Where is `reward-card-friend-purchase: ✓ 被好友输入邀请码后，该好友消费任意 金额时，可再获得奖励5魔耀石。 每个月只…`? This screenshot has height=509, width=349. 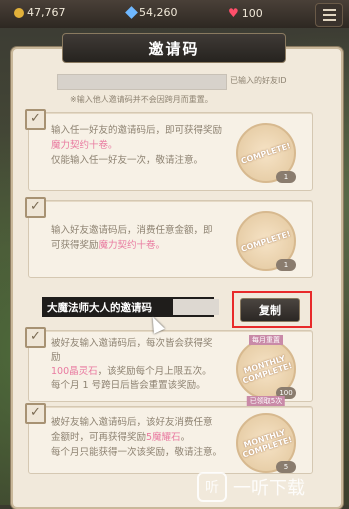 reward-card-friend-purchase: ✓ 被好友输入邀请码后，该好友消费任意 金额时，可再获得奖励5魔耀石。 每个月只… is located at coordinates (169, 438).